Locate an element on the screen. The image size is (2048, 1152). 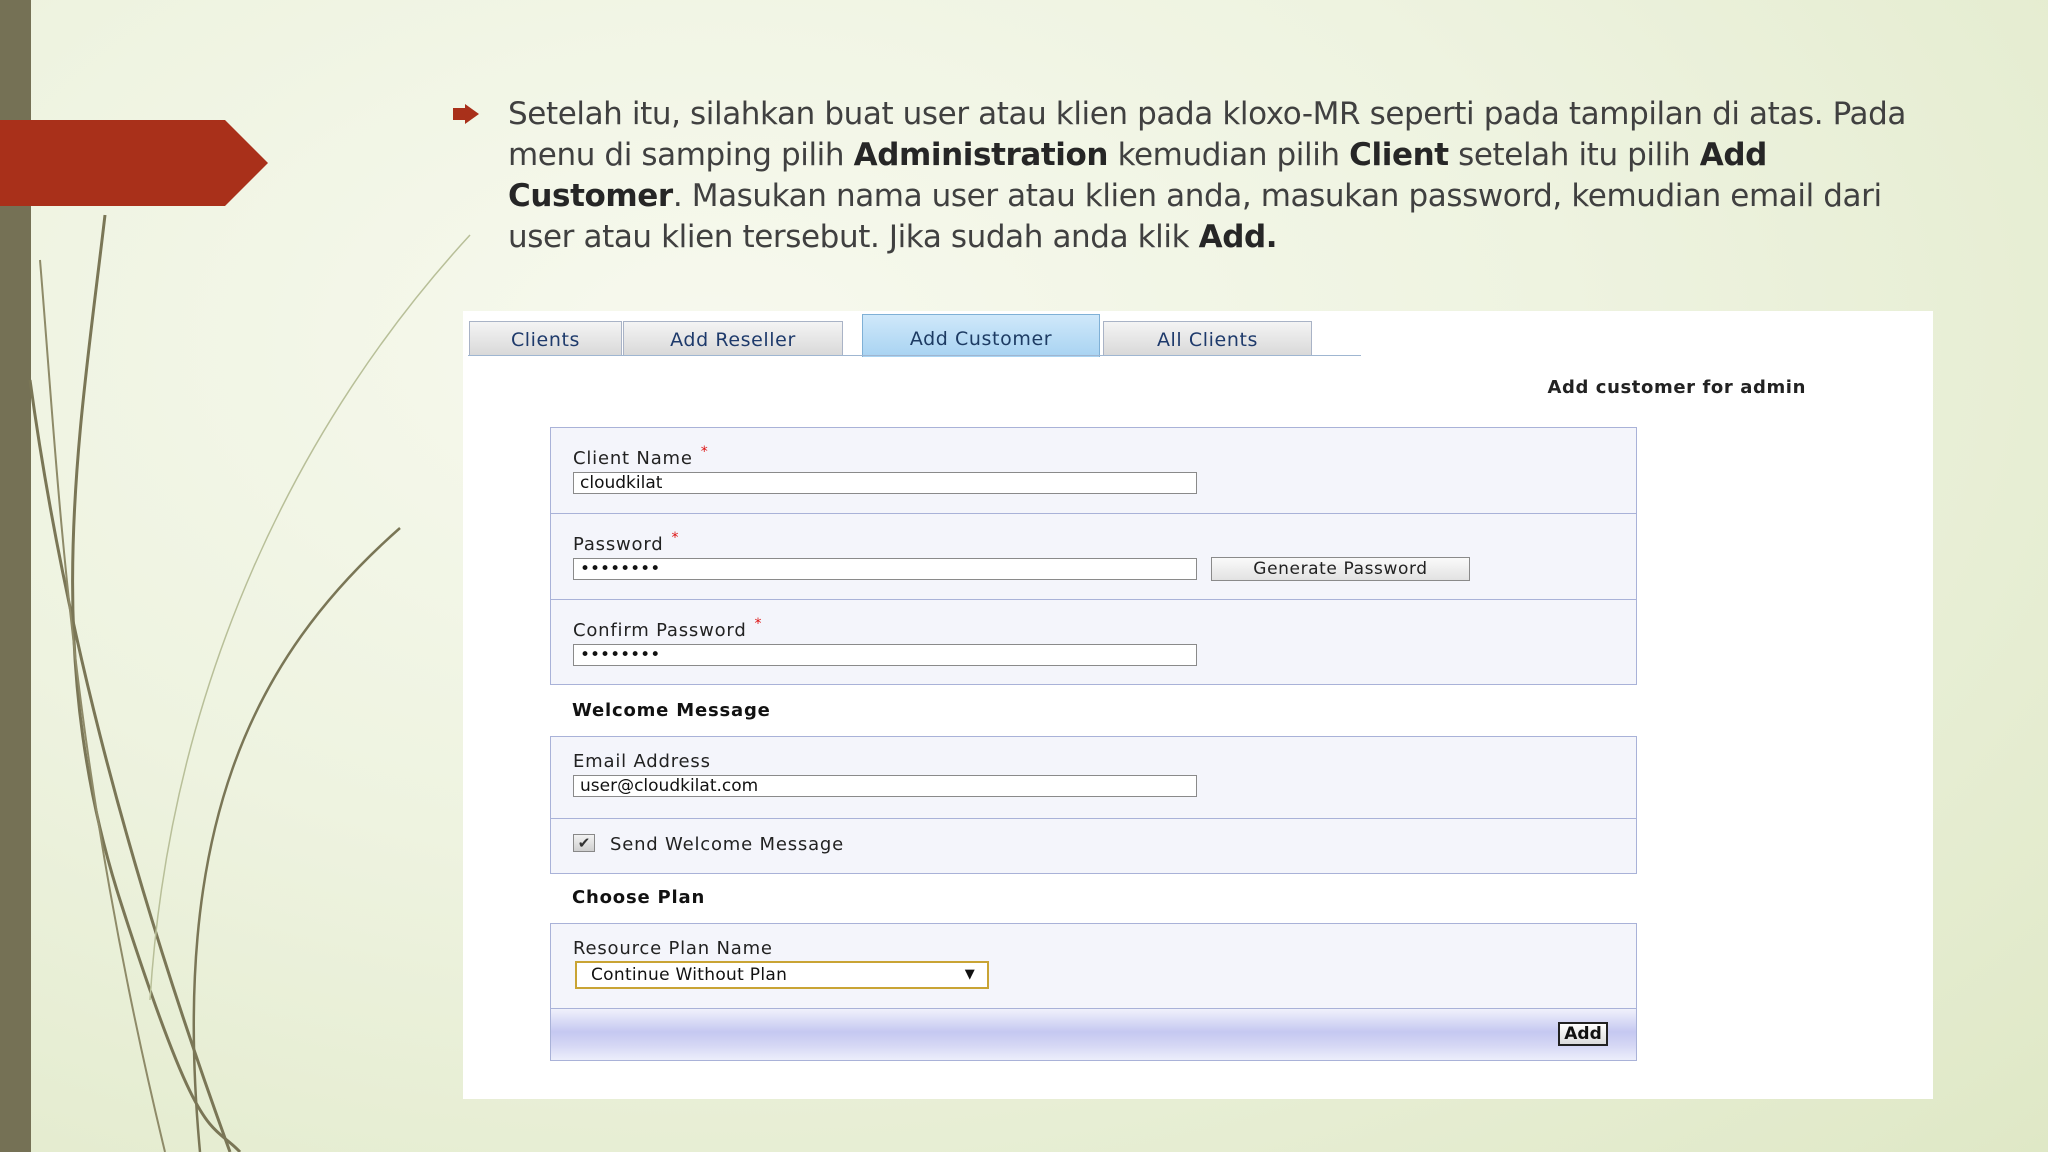
email-row: Email Address user@cloudkilat.com is located at coordinates (1093, 778).